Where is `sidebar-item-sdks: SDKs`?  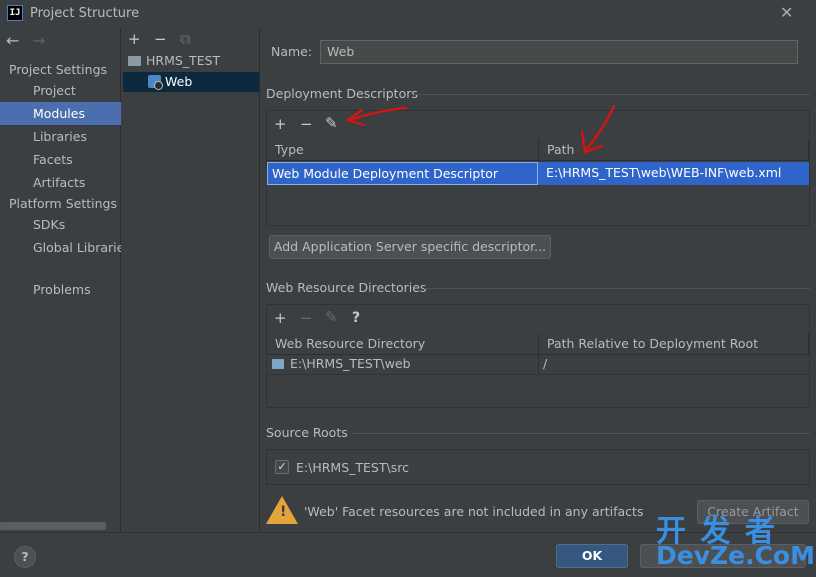 sidebar-item-sdks: SDKs is located at coordinates (60, 224).